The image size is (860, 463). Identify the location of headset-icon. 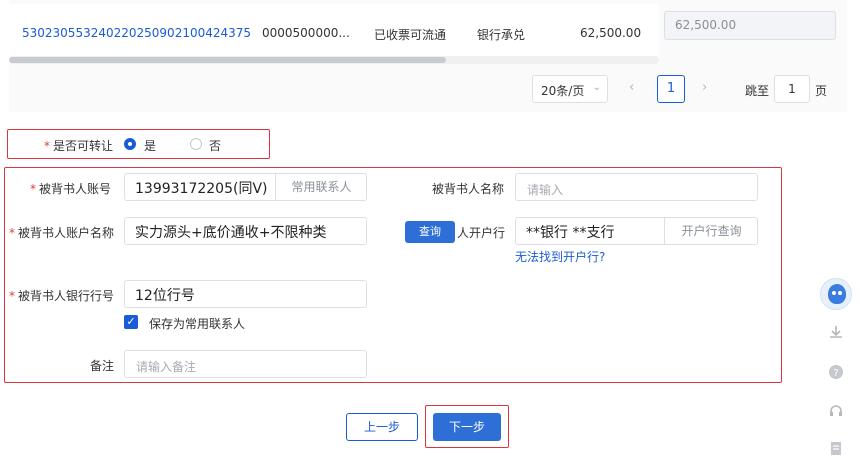
(836, 413).